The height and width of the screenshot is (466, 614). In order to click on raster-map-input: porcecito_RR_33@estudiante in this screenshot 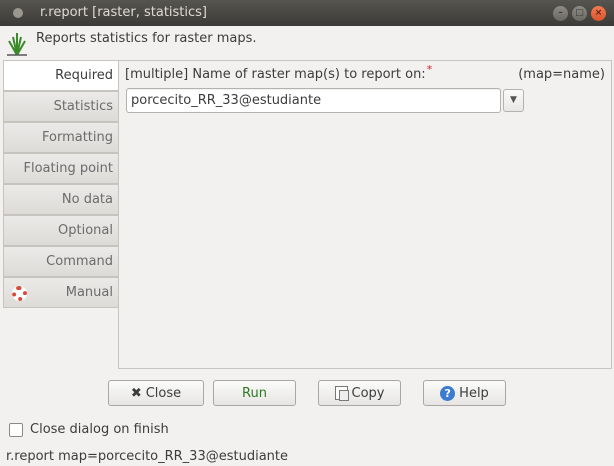, I will do `click(313, 100)`.